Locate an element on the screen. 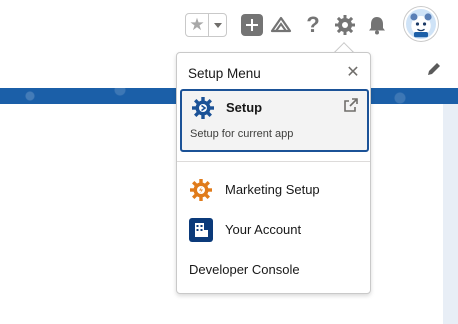 This screenshot has height=324, width=458. marketing-setup-label: Marketing Setup is located at coordinates (272, 189).